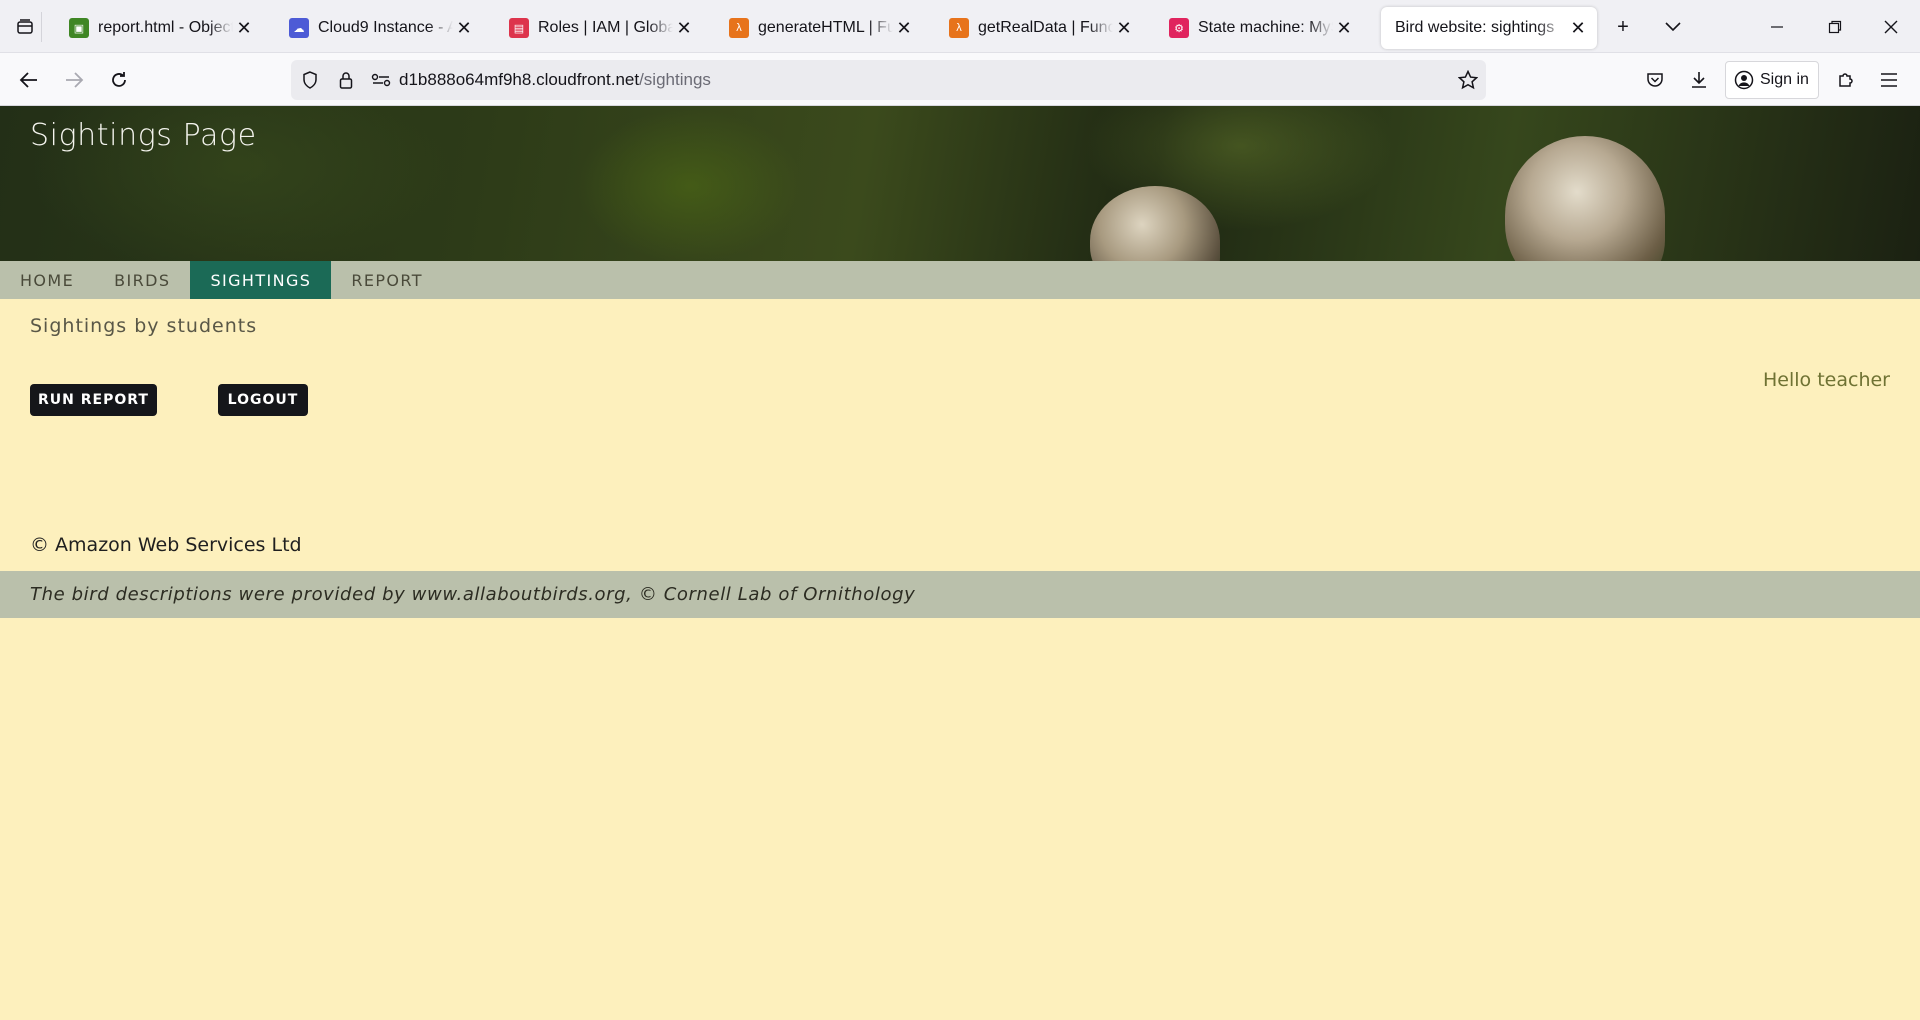  What do you see at coordinates (166, 545) in the screenshot?
I see `copyright-text: © Amazon Web Services Ltd` at bounding box center [166, 545].